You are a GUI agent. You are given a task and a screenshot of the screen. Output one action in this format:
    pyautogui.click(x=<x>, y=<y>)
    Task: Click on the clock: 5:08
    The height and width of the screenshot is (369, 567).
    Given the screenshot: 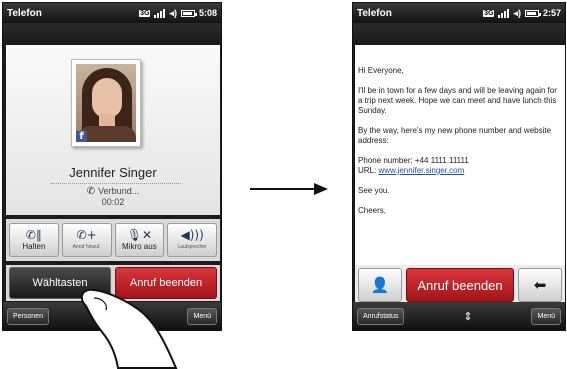 What is the action you would take?
    pyautogui.click(x=207, y=13)
    